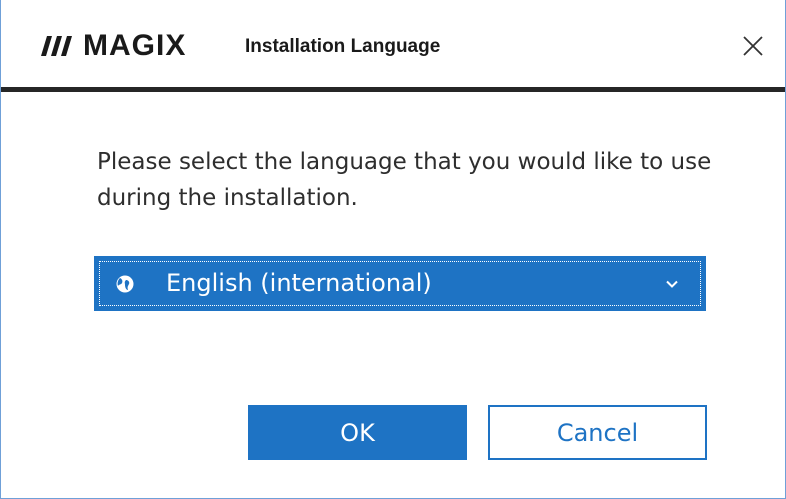  I want to click on selected-language: English (international), so click(299, 283).